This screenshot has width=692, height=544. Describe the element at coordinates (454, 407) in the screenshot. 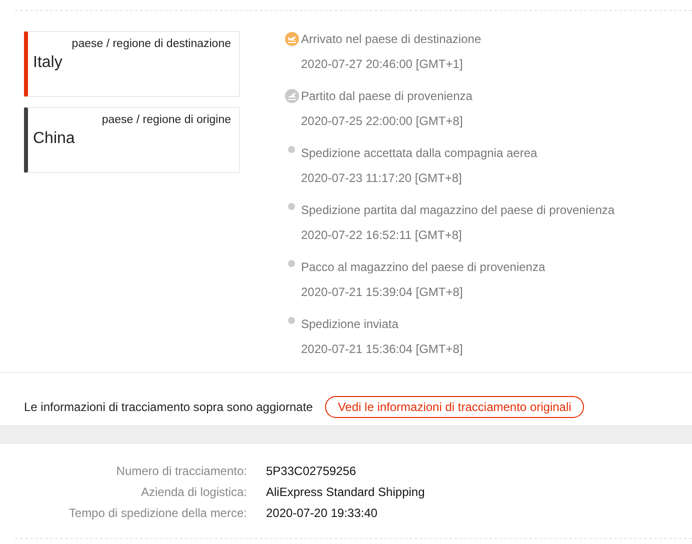

I see `original-tracking-button: Vedi le informazioni di tracciamento originali` at that location.